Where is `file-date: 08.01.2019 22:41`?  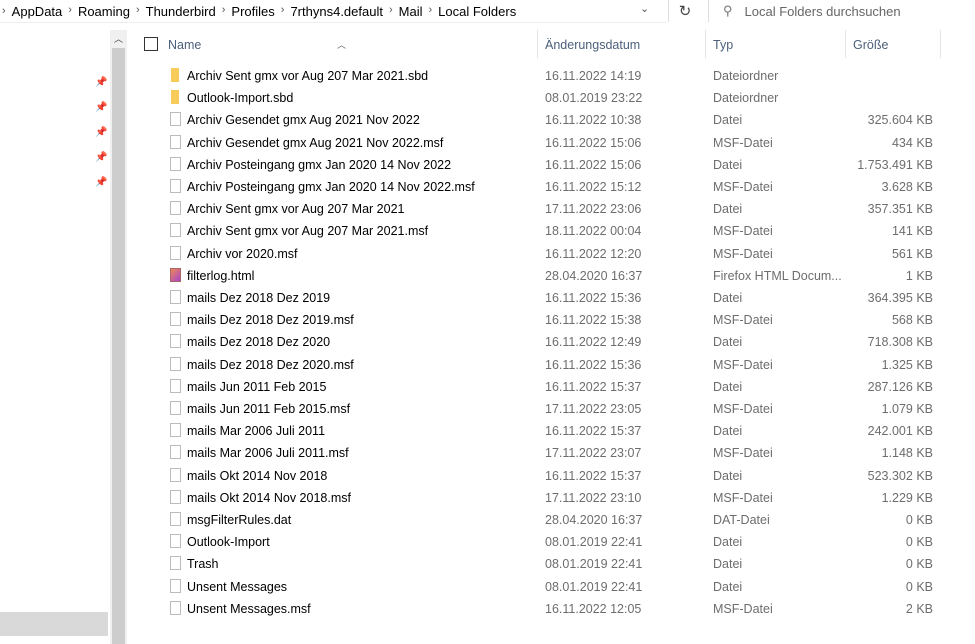 file-date: 08.01.2019 22:41 is located at coordinates (594, 586).